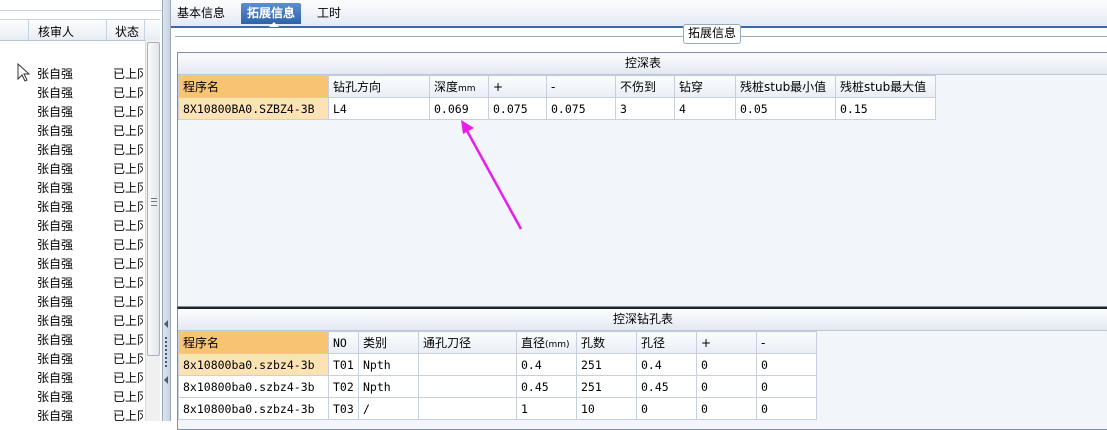  Describe the element at coordinates (56, 31) in the screenshot. I see `column-header-reviewer: 核审人` at that location.